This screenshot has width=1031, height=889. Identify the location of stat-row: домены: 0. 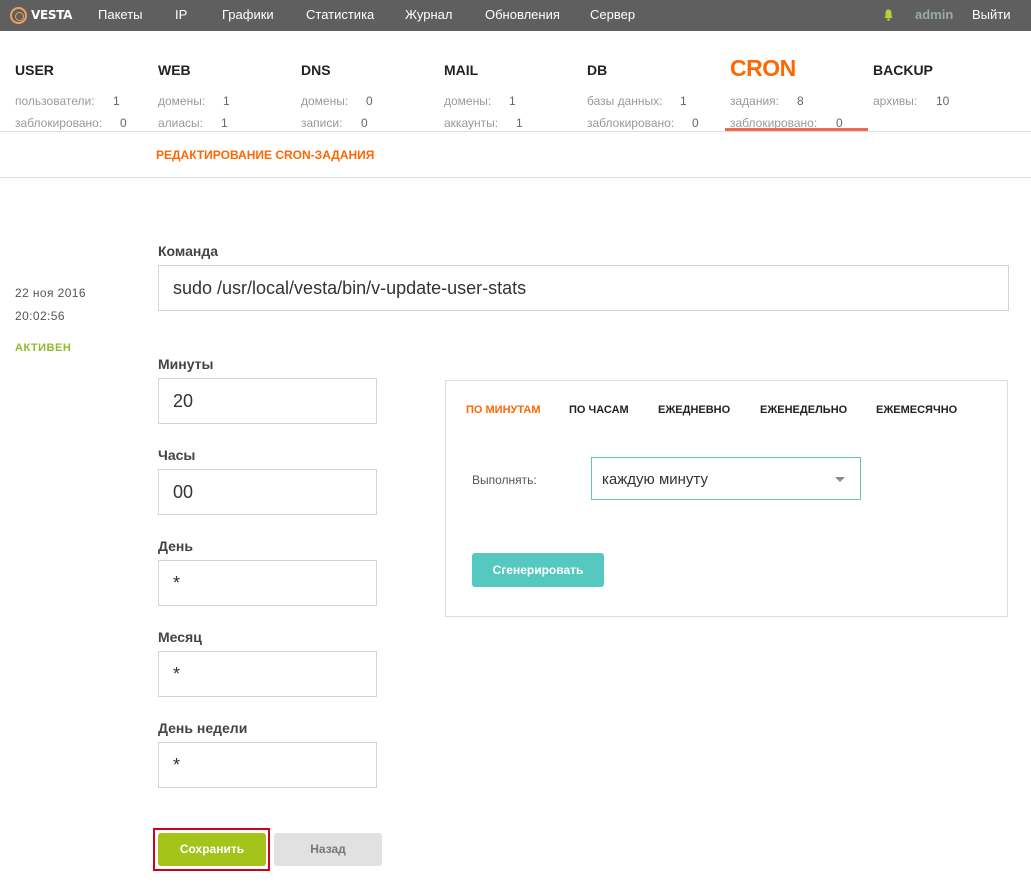
(337, 101).